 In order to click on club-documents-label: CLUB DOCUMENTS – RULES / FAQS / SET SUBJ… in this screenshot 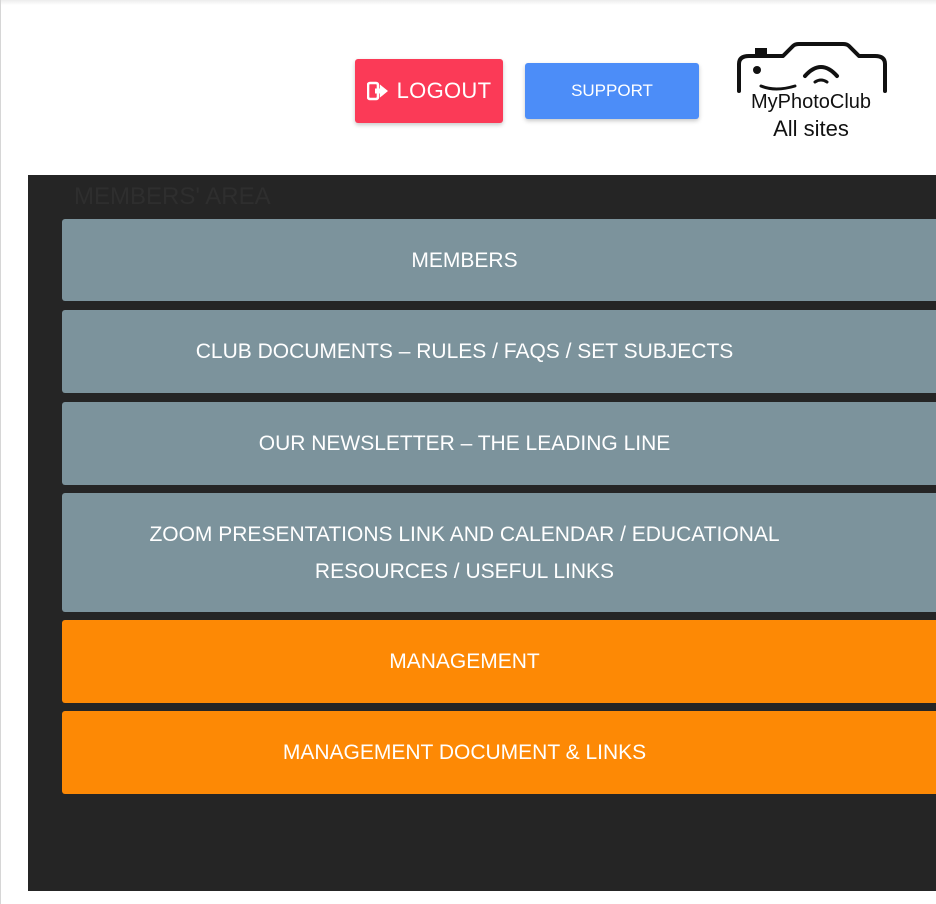, I will do `click(464, 351)`.